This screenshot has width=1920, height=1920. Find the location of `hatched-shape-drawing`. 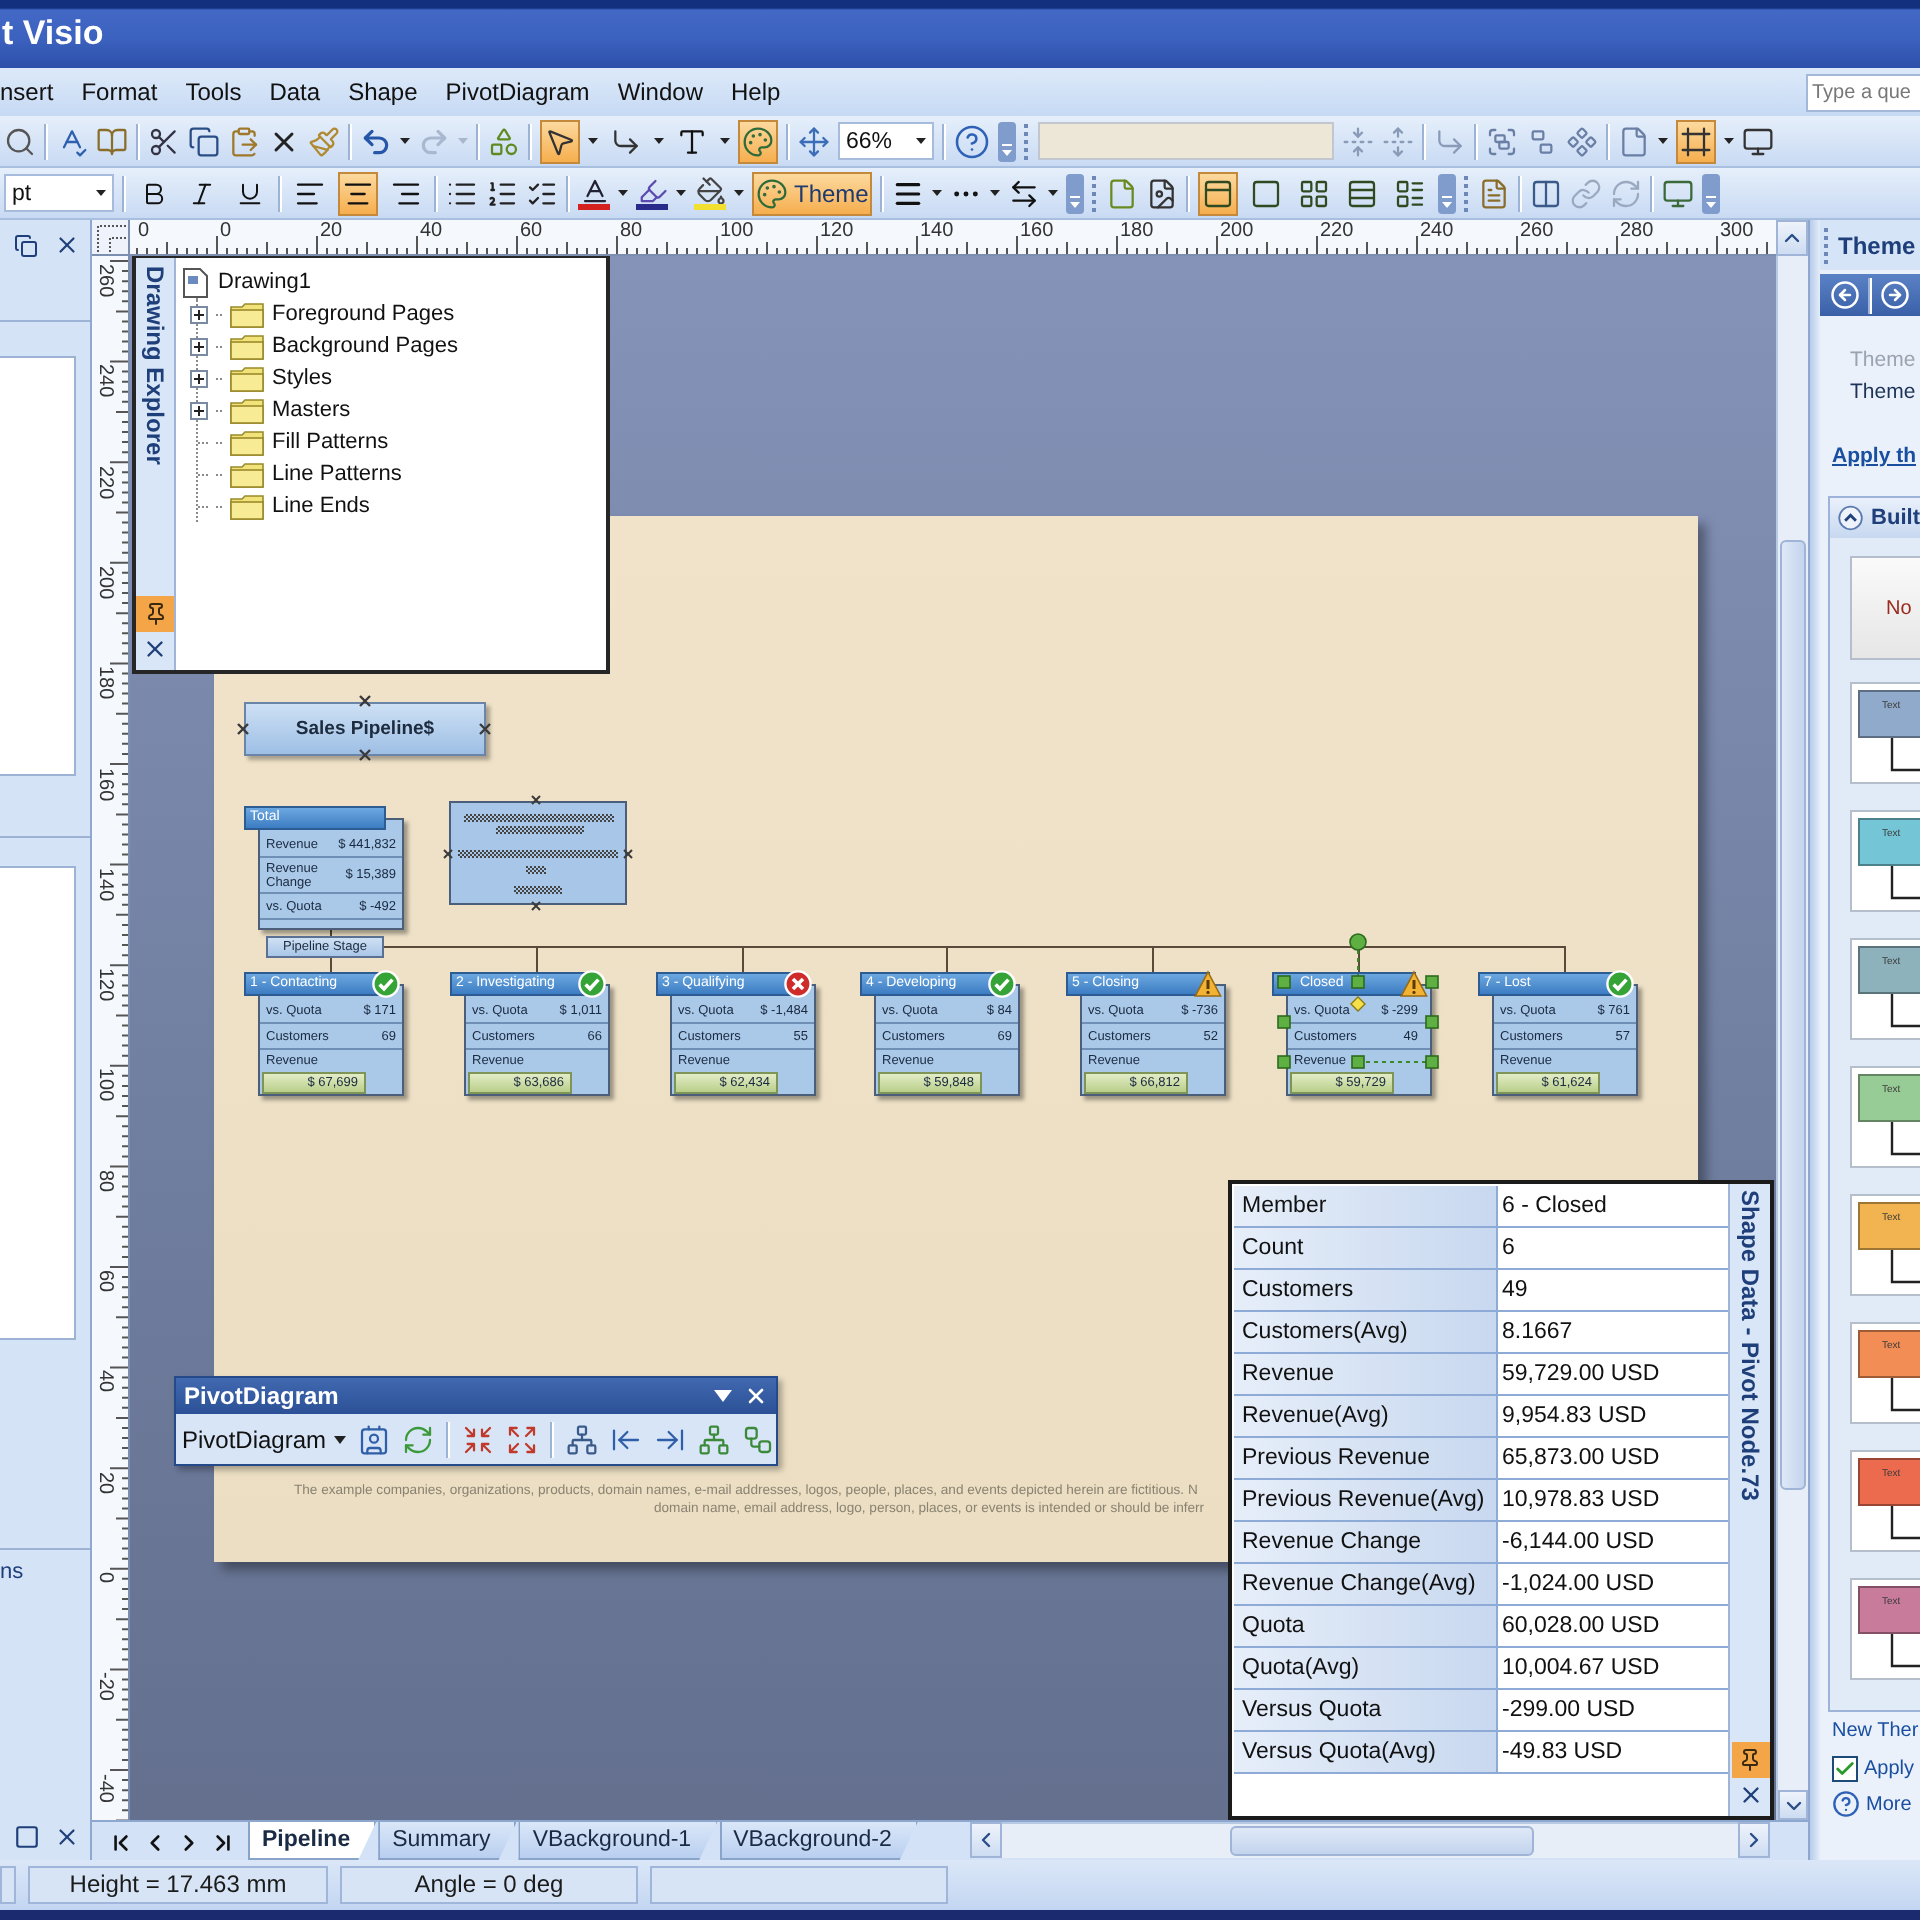

hatched-shape-drawing is located at coordinates (538, 853).